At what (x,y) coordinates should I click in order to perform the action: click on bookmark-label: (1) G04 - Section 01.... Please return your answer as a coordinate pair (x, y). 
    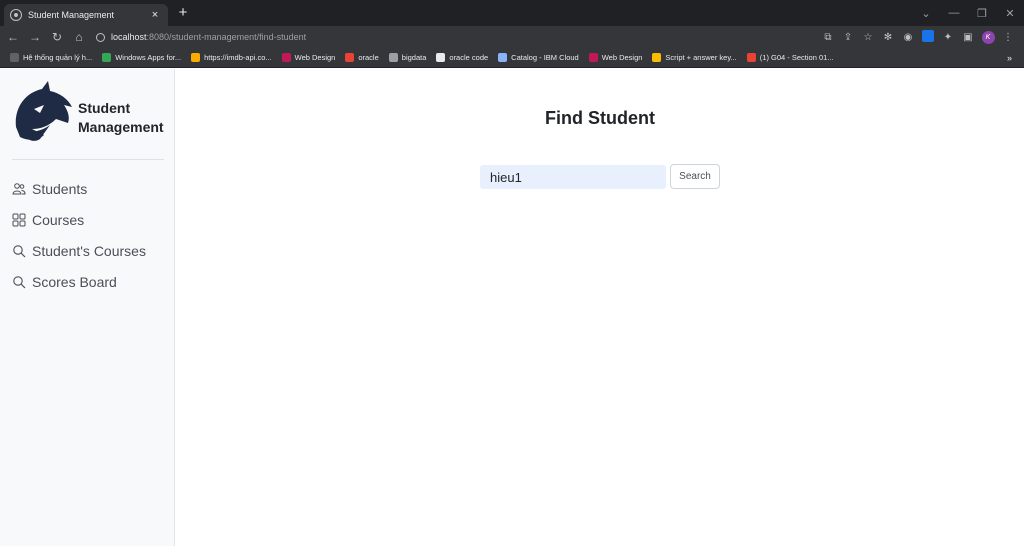
    Looking at the image, I should click on (796, 57).